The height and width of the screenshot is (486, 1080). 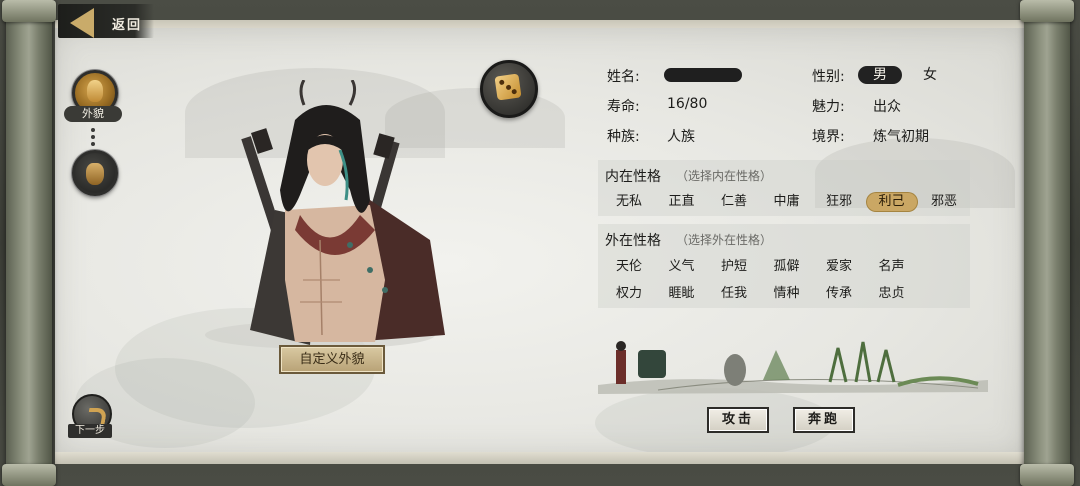 What do you see at coordinates (787, 267) in the screenshot?
I see `outer-trait-option: 孤僻` at bounding box center [787, 267].